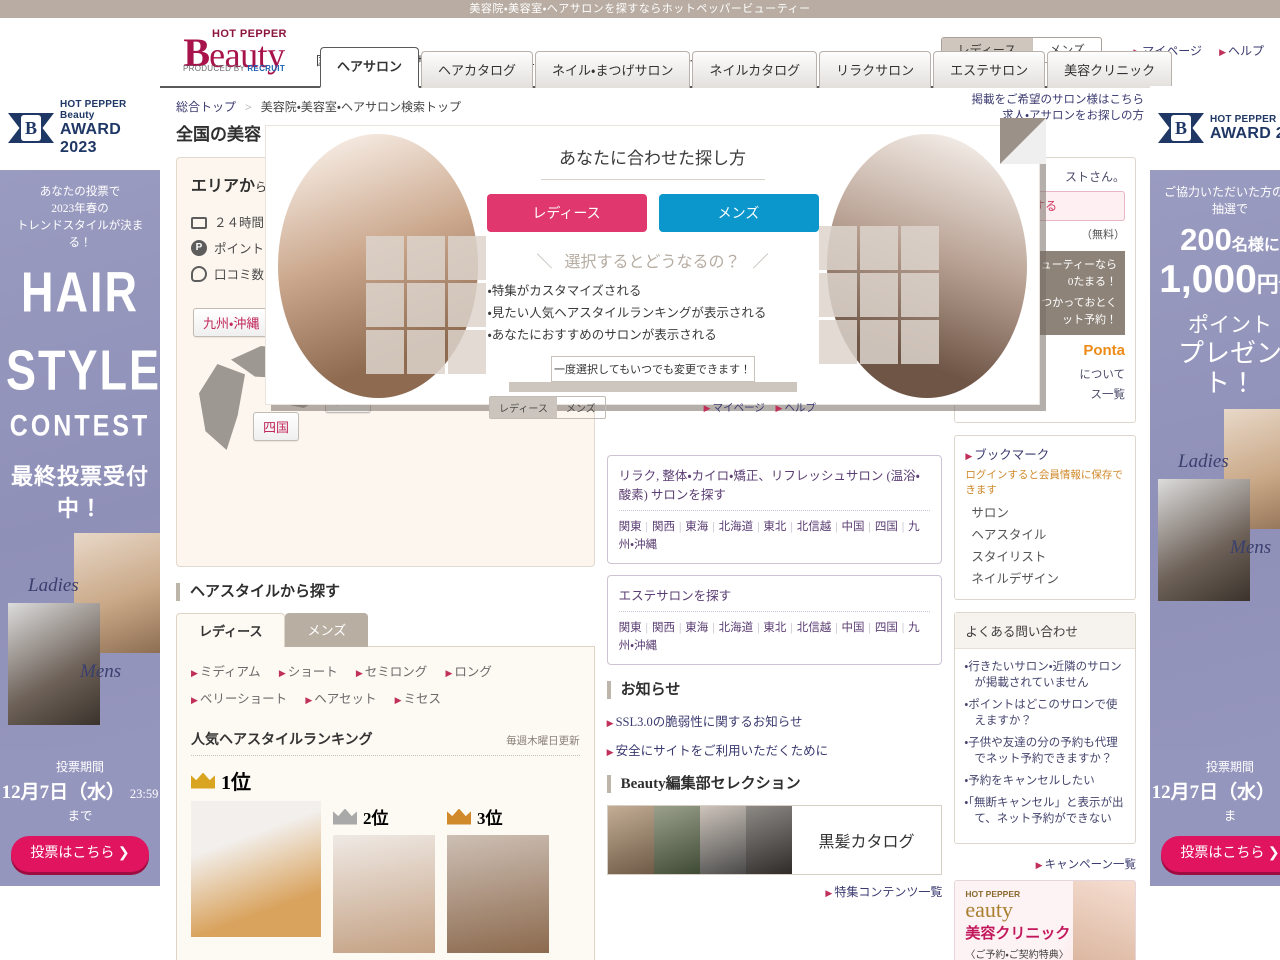 Image resolution: width=1280 pixels, height=960 pixels. Describe the element at coordinates (853, 527) in the screenshot. I see `relax-region-chugoku: 中国` at that location.